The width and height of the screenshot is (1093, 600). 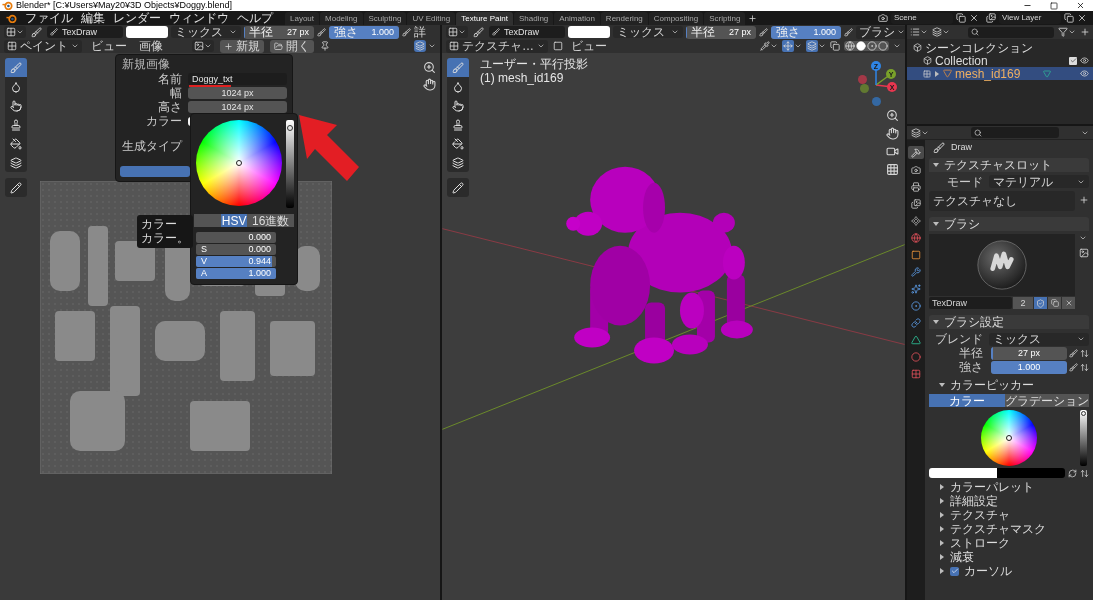 What do you see at coordinates (1009, 438) in the screenshot?
I see `color-wheel` at bounding box center [1009, 438].